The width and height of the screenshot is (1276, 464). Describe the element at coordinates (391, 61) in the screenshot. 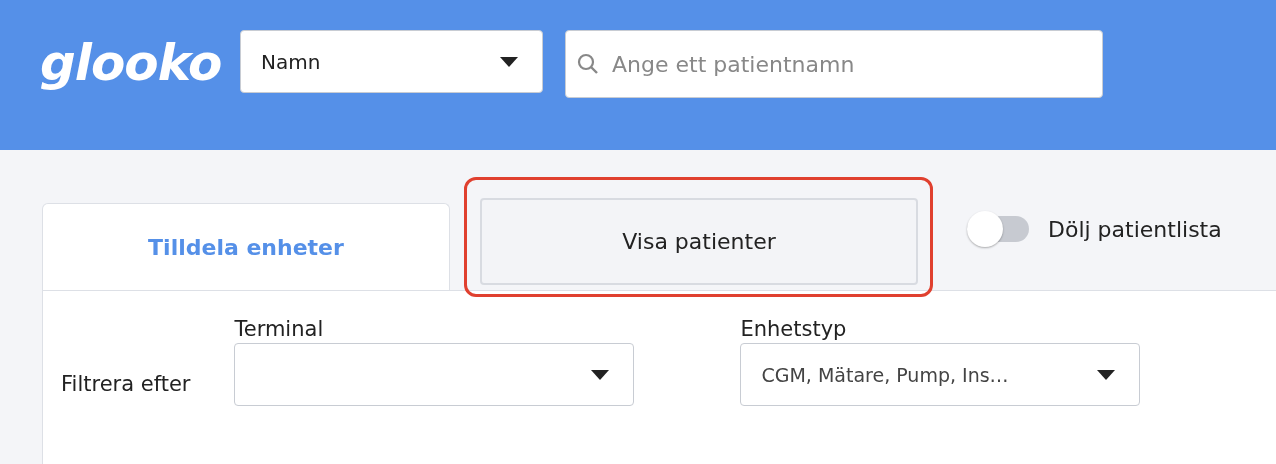

I see `search-by-select: Namn` at that location.